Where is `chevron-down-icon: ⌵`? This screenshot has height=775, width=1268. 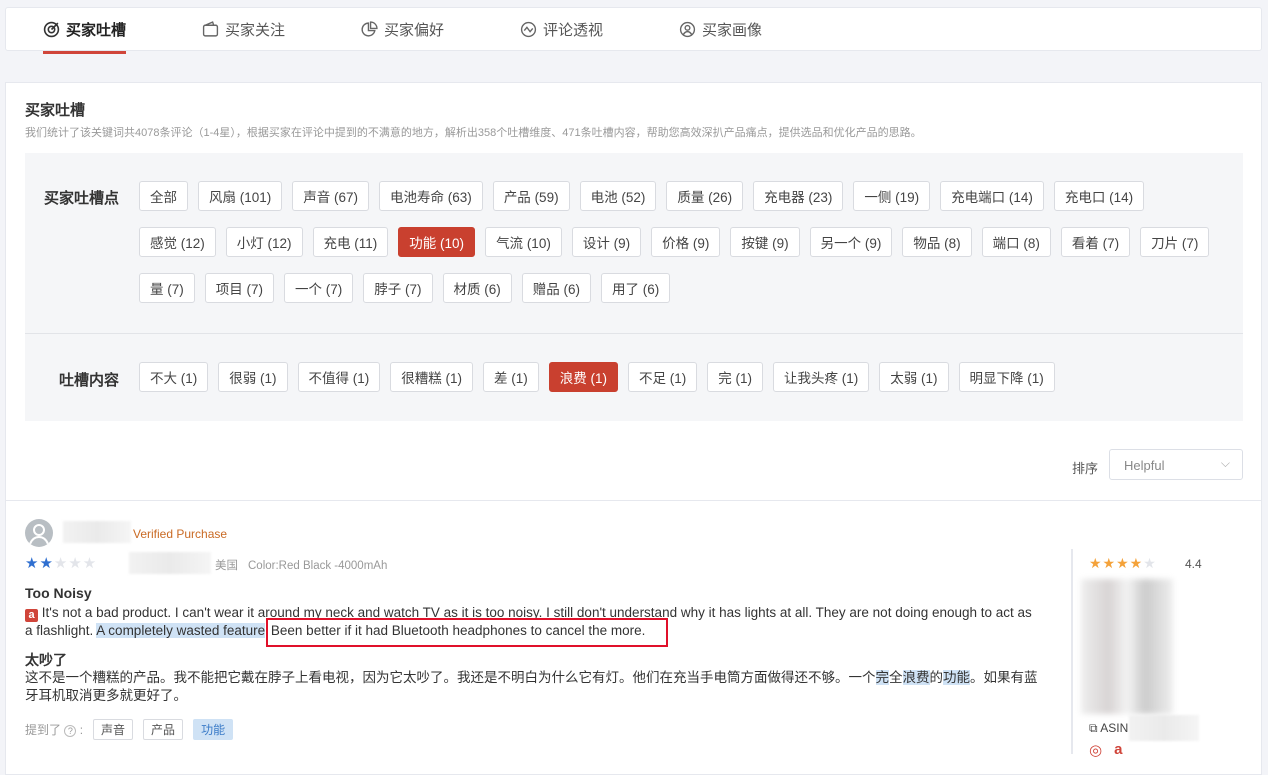
chevron-down-icon: ⌵ is located at coordinates (1225, 463).